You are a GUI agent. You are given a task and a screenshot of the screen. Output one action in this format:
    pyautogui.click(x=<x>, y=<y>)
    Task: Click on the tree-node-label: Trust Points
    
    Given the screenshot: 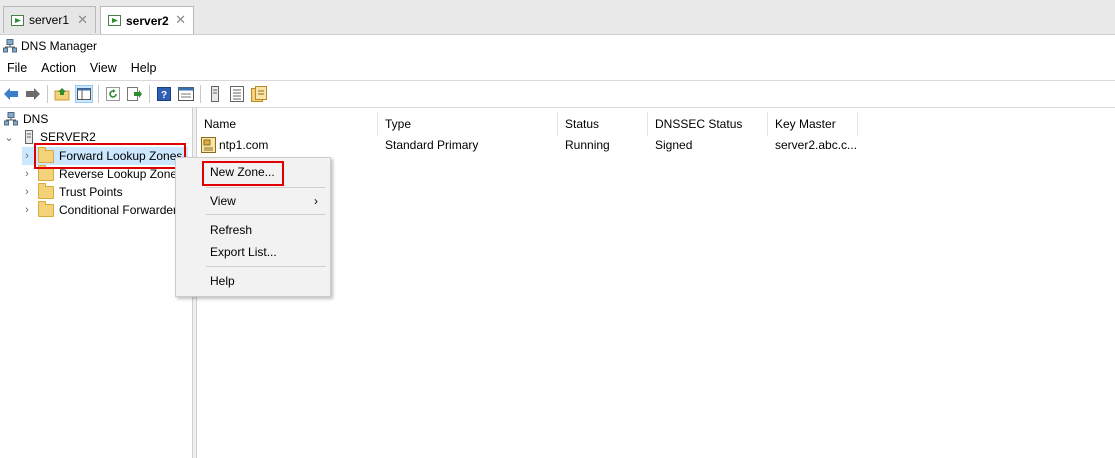 What is the action you would take?
    pyautogui.click(x=91, y=192)
    